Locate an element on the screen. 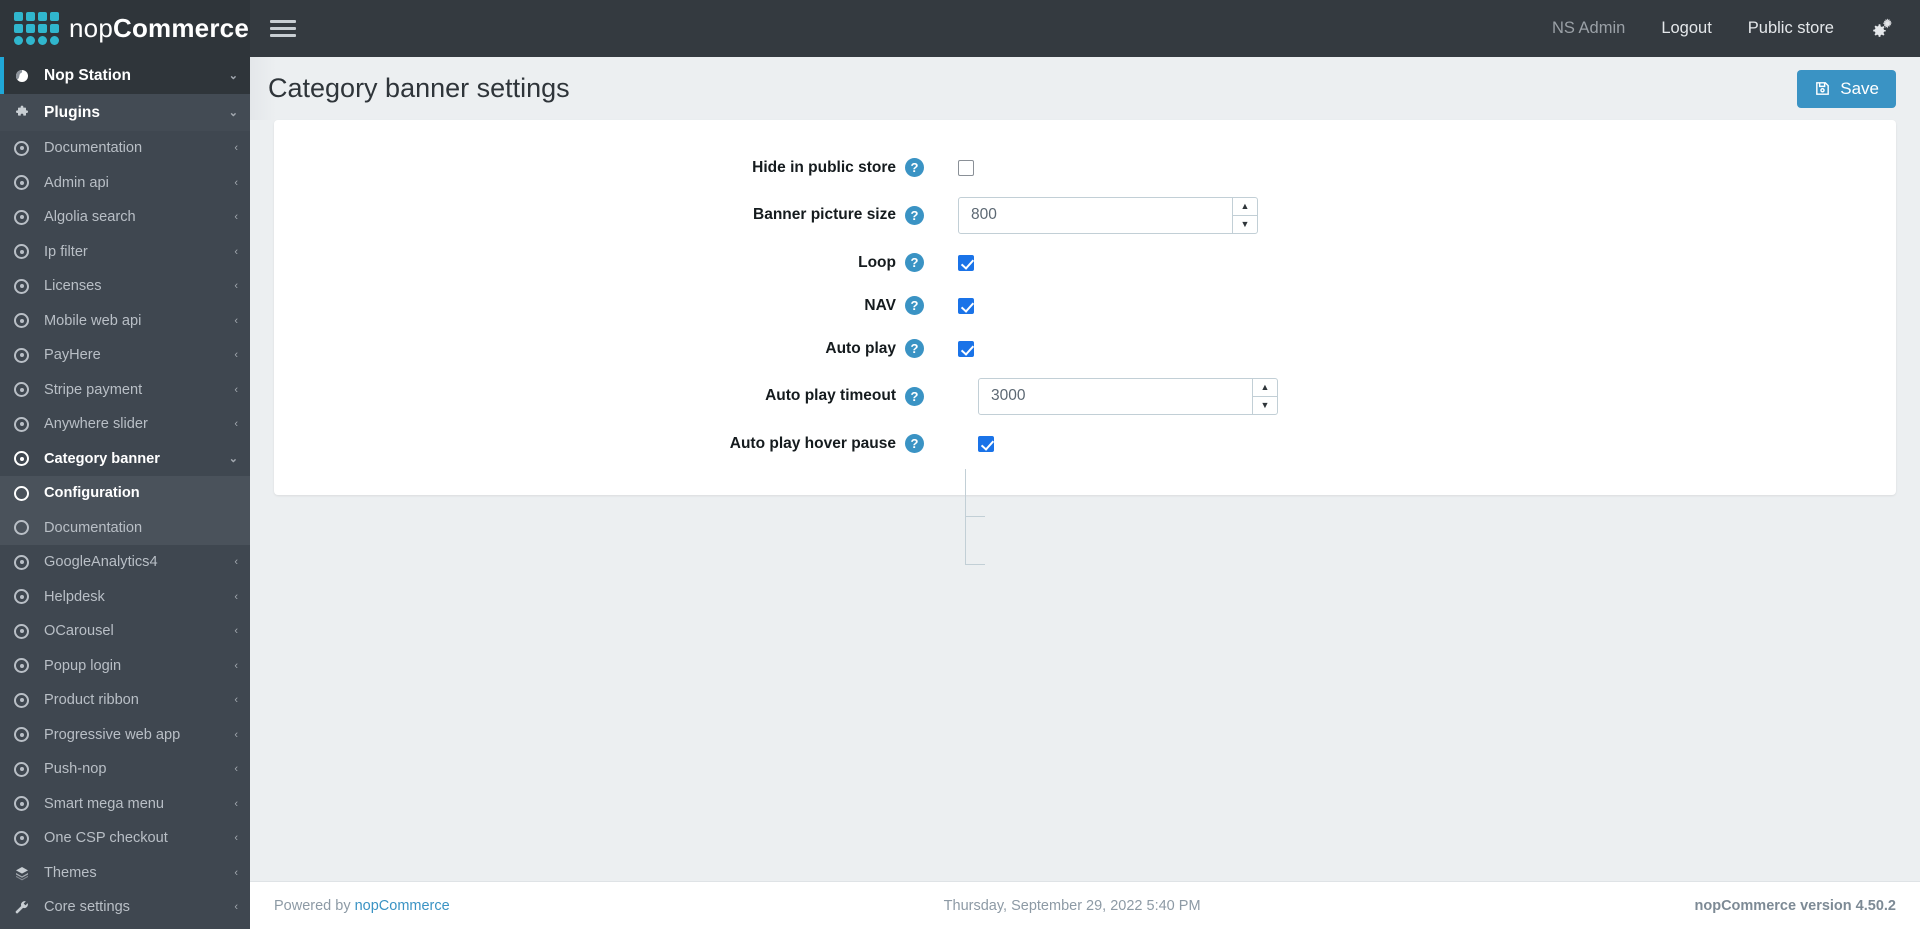  account-name-link: NS Admin is located at coordinates (1588, 28).